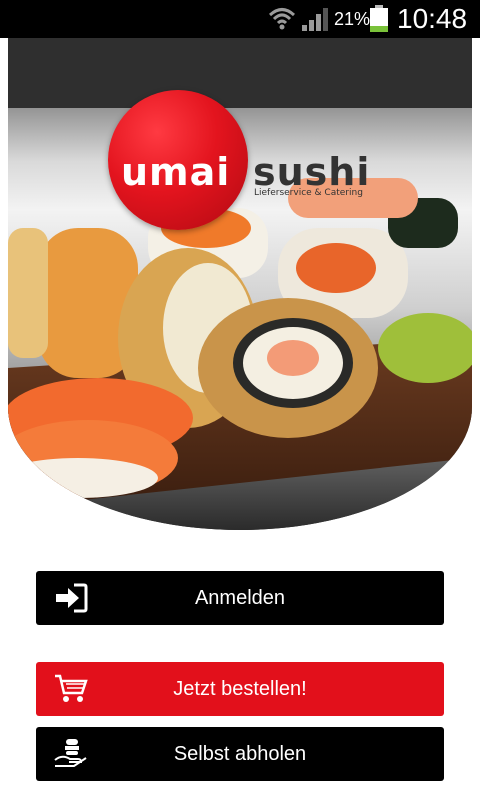 This screenshot has height=800, width=480. I want to click on signal-icon, so click(315, 19).